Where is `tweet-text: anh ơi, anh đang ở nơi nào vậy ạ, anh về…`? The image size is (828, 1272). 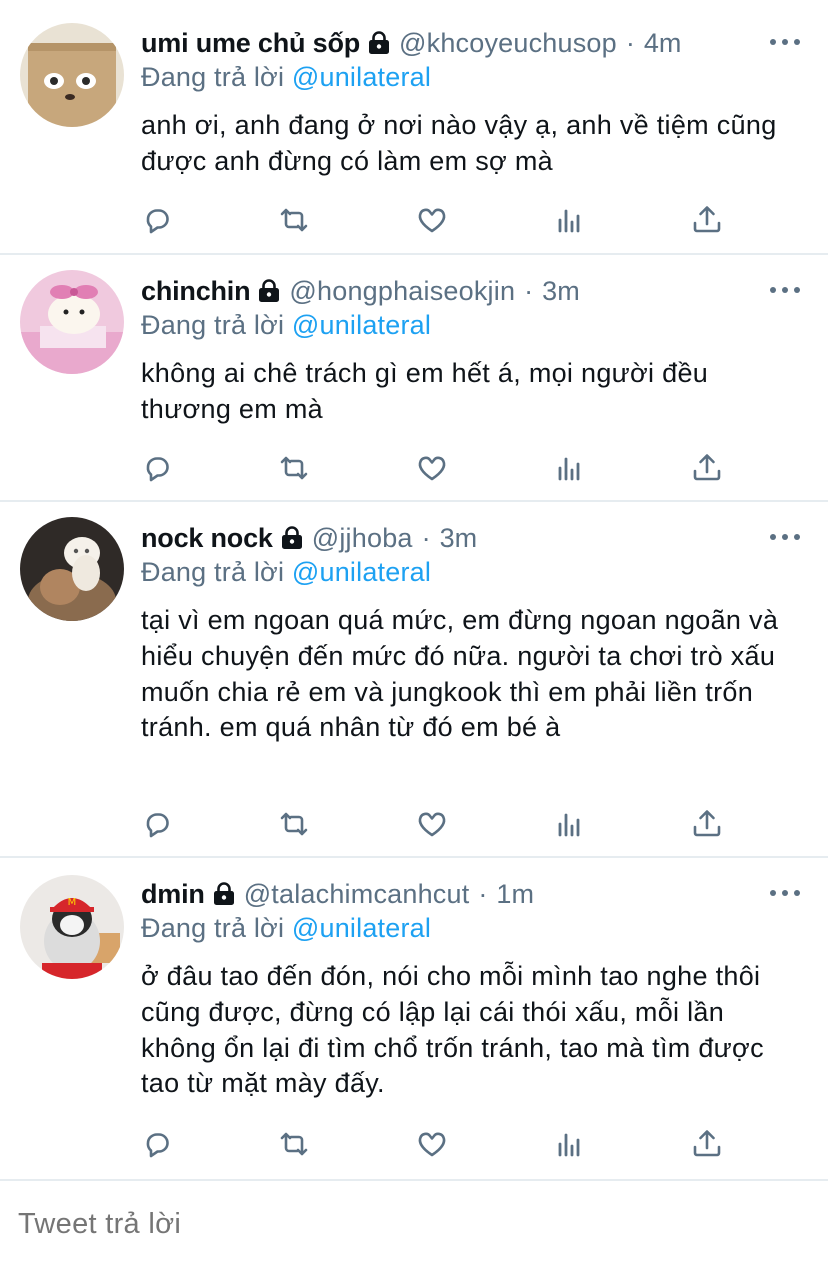
tweet-text: anh ơi, anh đang ở nơi nào vậy ạ, anh về… is located at coordinates (459, 143).